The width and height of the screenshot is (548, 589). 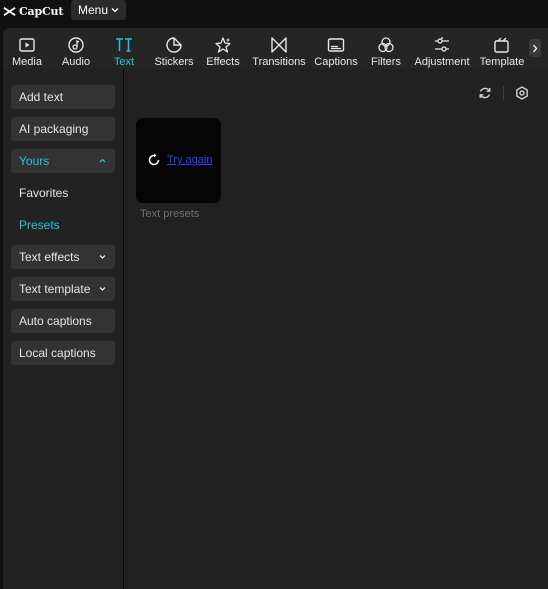 What do you see at coordinates (27, 45) in the screenshot?
I see `media-icon` at bounding box center [27, 45].